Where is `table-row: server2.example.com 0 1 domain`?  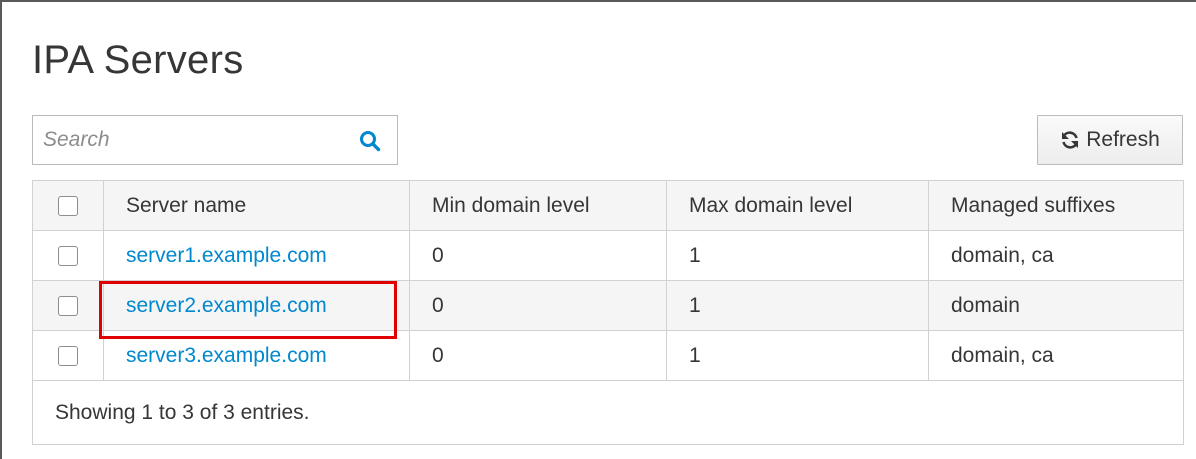 table-row: server2.example.com 0 1 domain is located at coordinates (608, 306).